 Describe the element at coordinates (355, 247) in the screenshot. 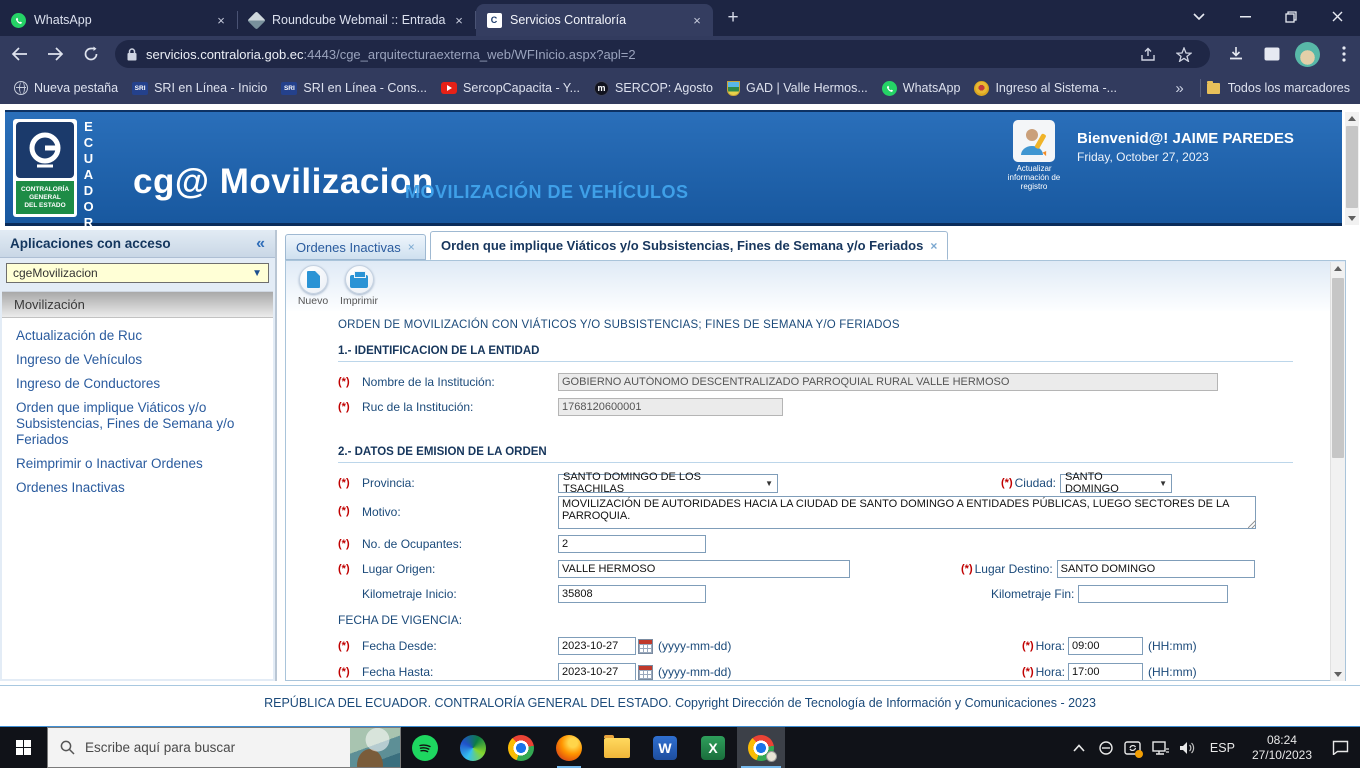

I see `tab-ordenes-inactivas: Ordenes Inactivas ×` at that location.